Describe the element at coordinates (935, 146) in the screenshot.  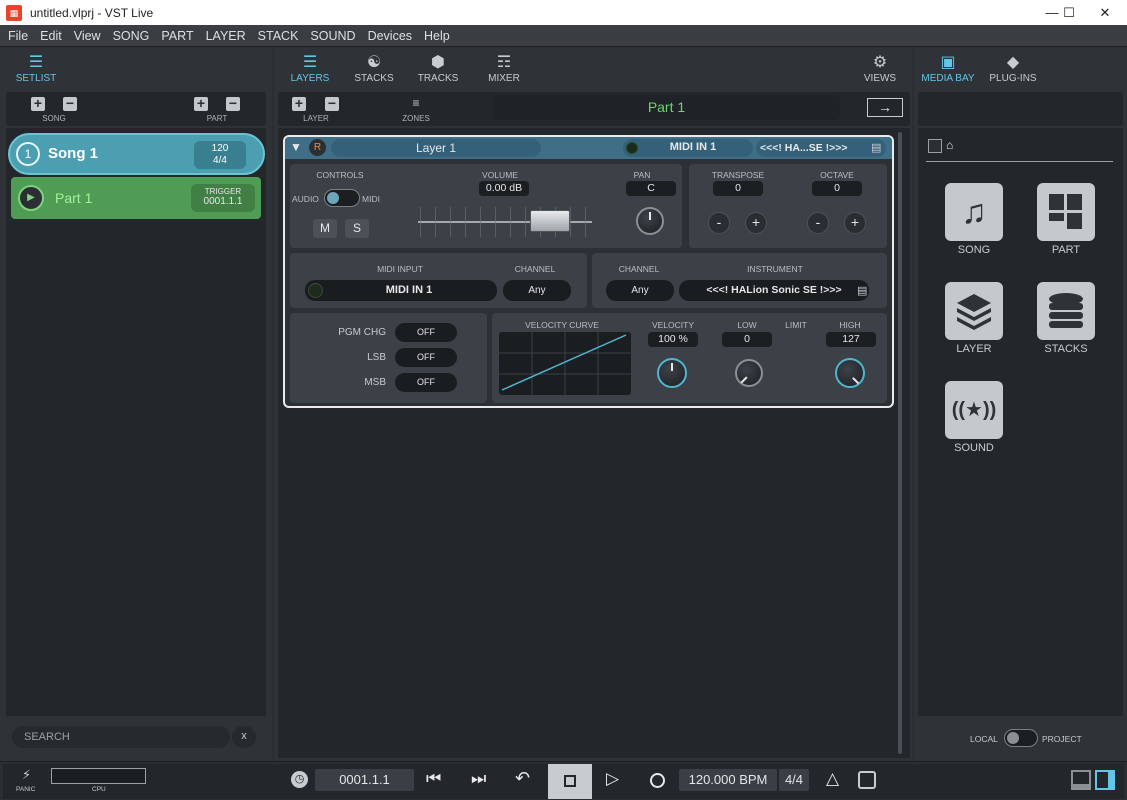
I see `select-checkbox` at that location.